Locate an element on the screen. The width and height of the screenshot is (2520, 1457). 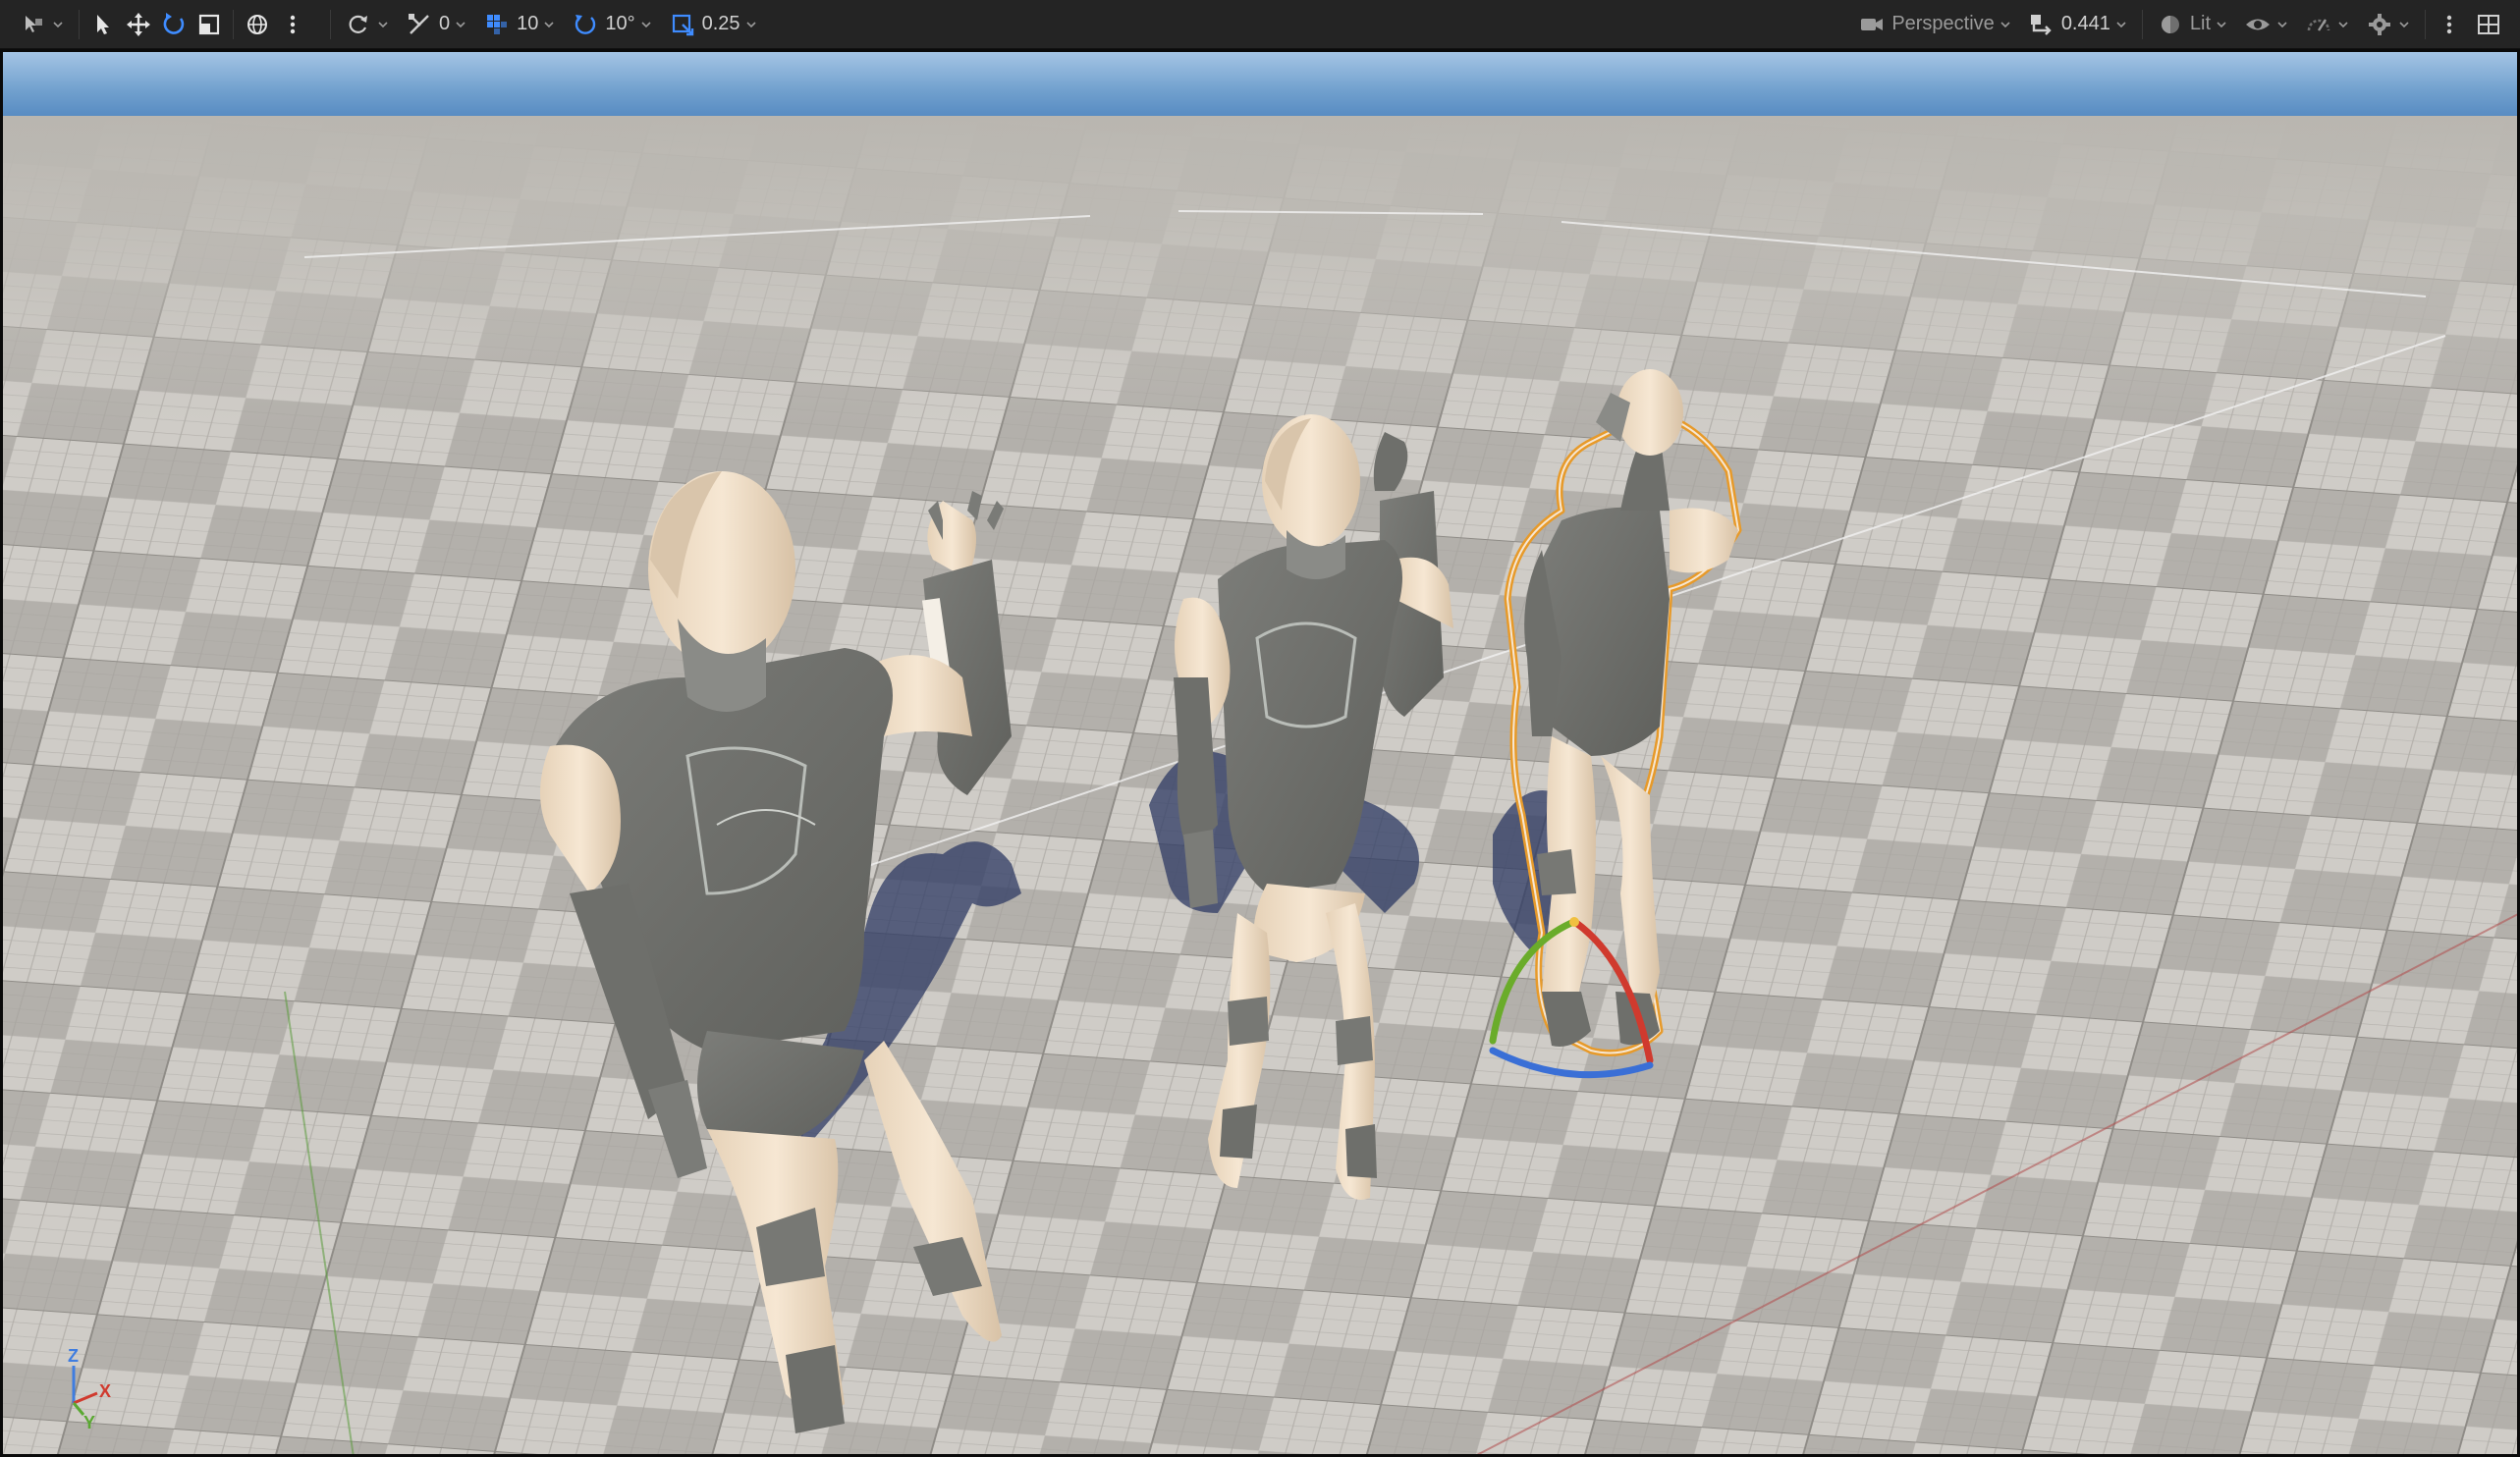
rotation-snap-icon is located at coordinates (585, 25).